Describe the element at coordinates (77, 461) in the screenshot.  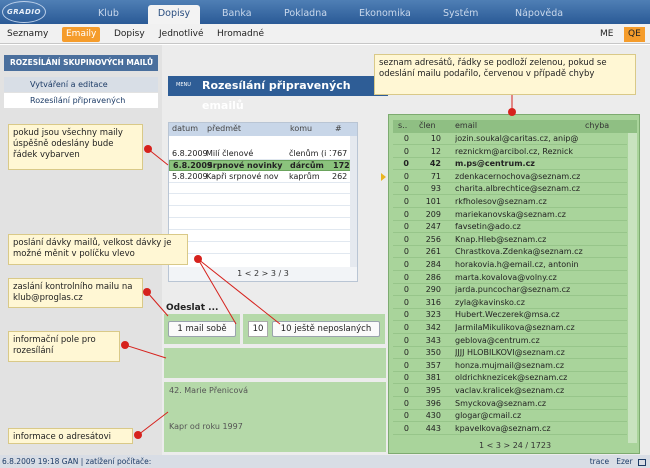
I see `status-text: 6.8.2009 19:18 GAN | zatížení počítače:` at that location.